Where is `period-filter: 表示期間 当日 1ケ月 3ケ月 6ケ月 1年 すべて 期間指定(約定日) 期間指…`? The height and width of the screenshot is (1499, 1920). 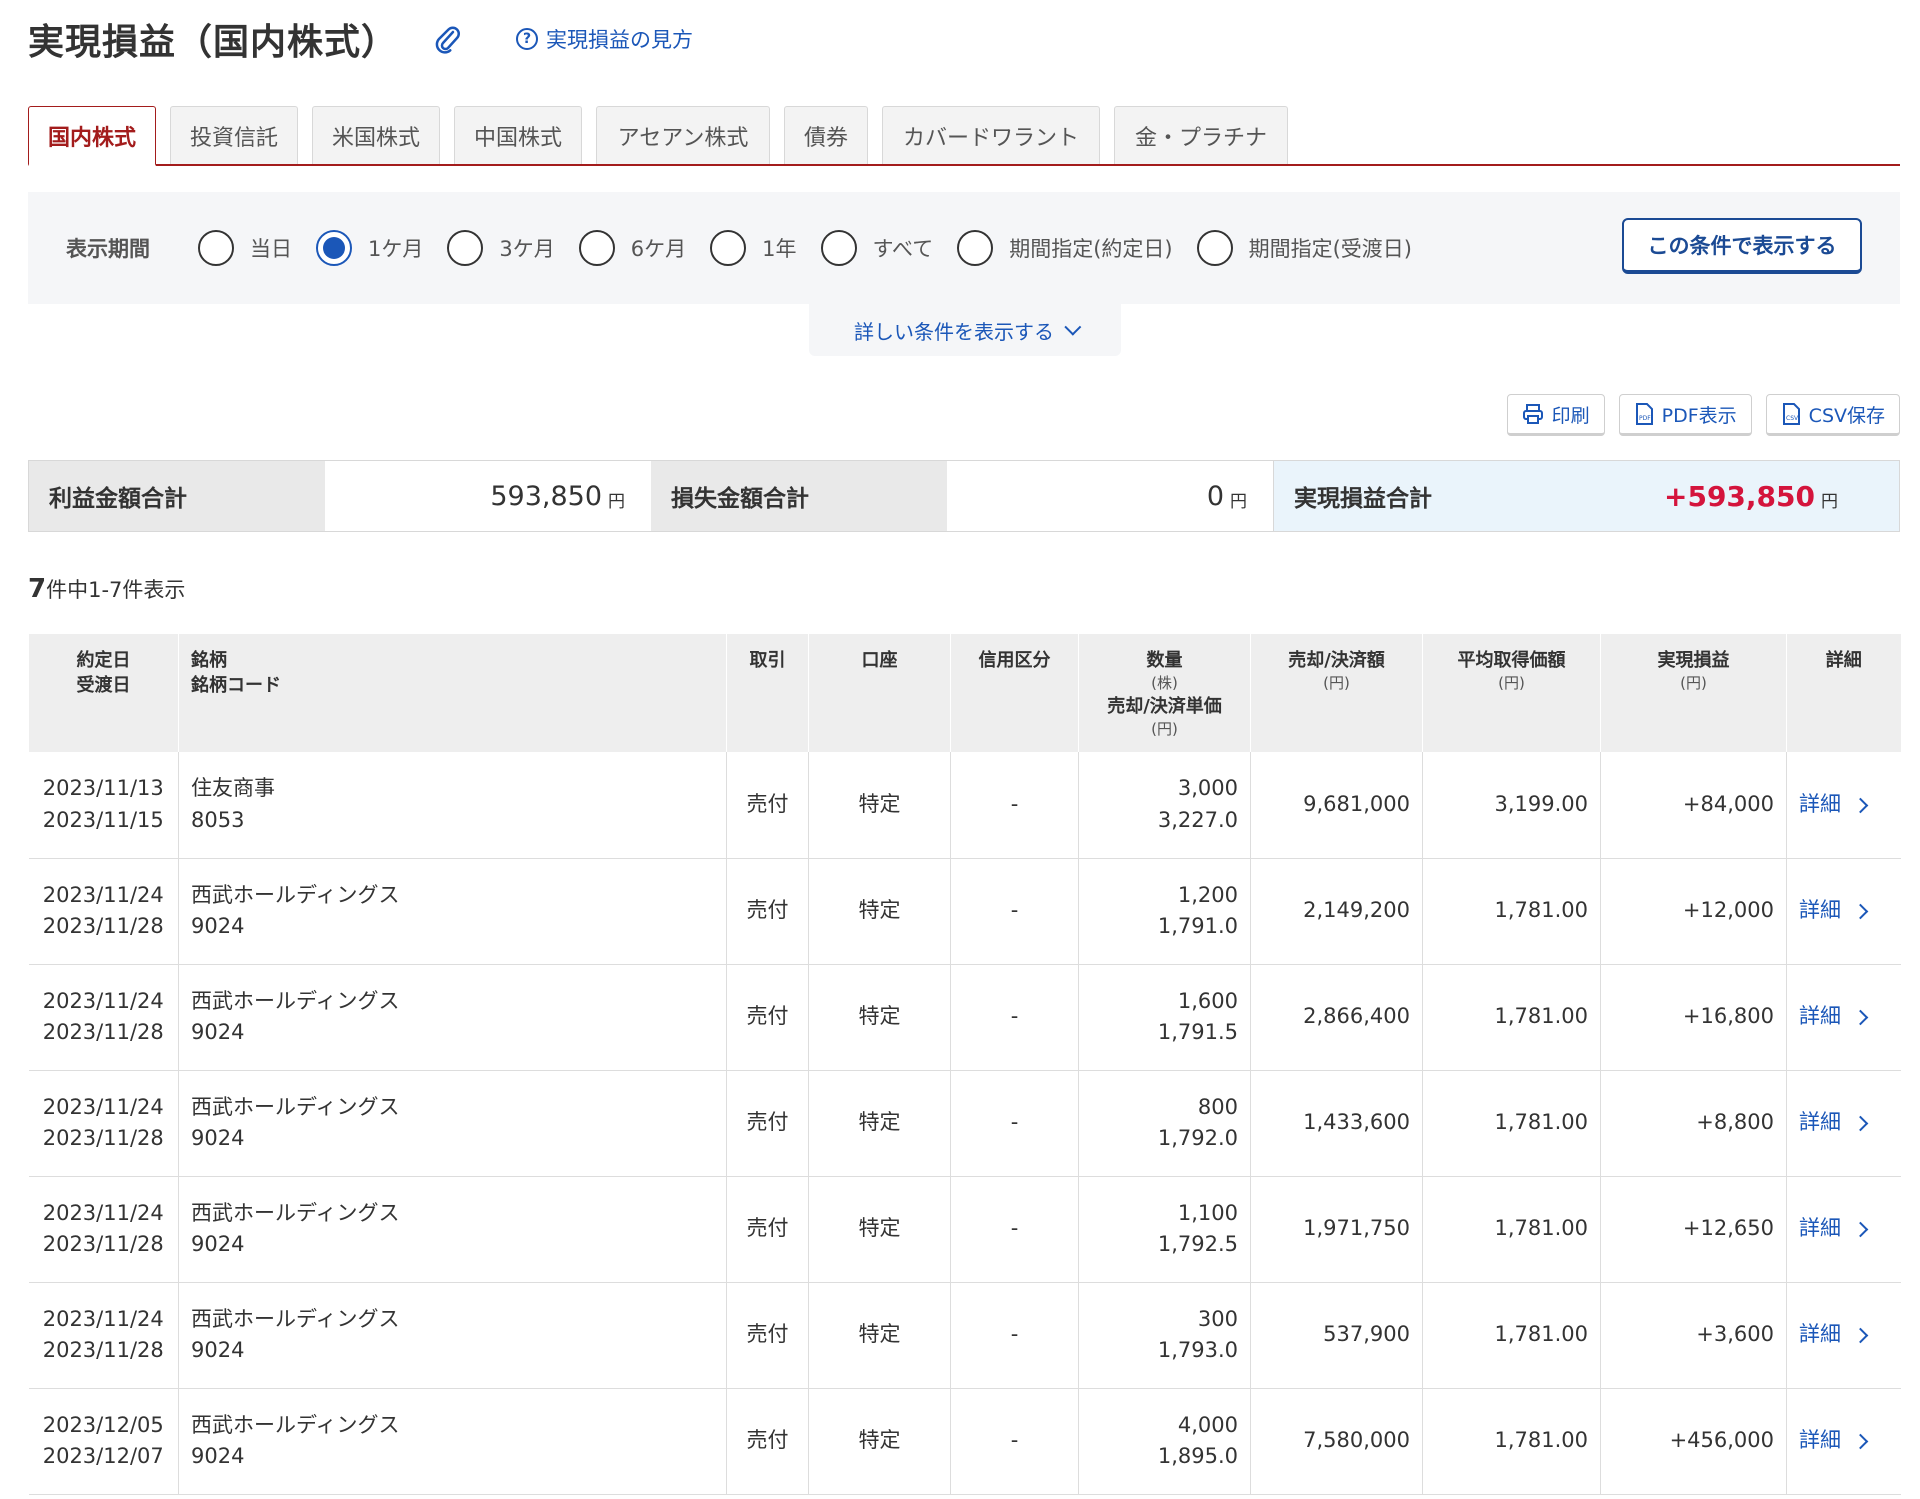
period-filter: 表示期間 当日 1ケ月 3ケ月 6ケ月 1年 すべて 期間指定(約定日) 期間指… is located at coordinates (964, 248).